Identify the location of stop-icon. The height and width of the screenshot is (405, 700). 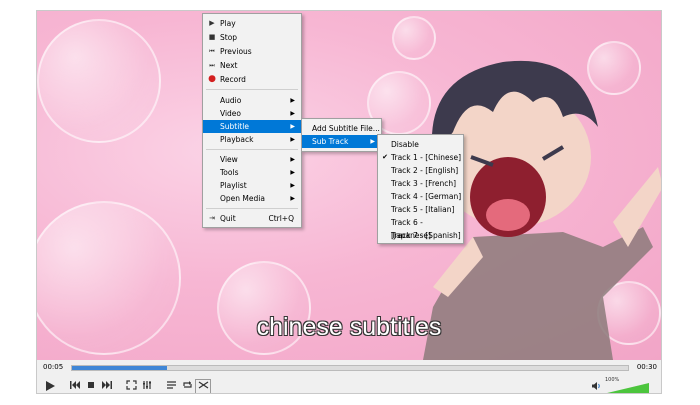
(91, 385).